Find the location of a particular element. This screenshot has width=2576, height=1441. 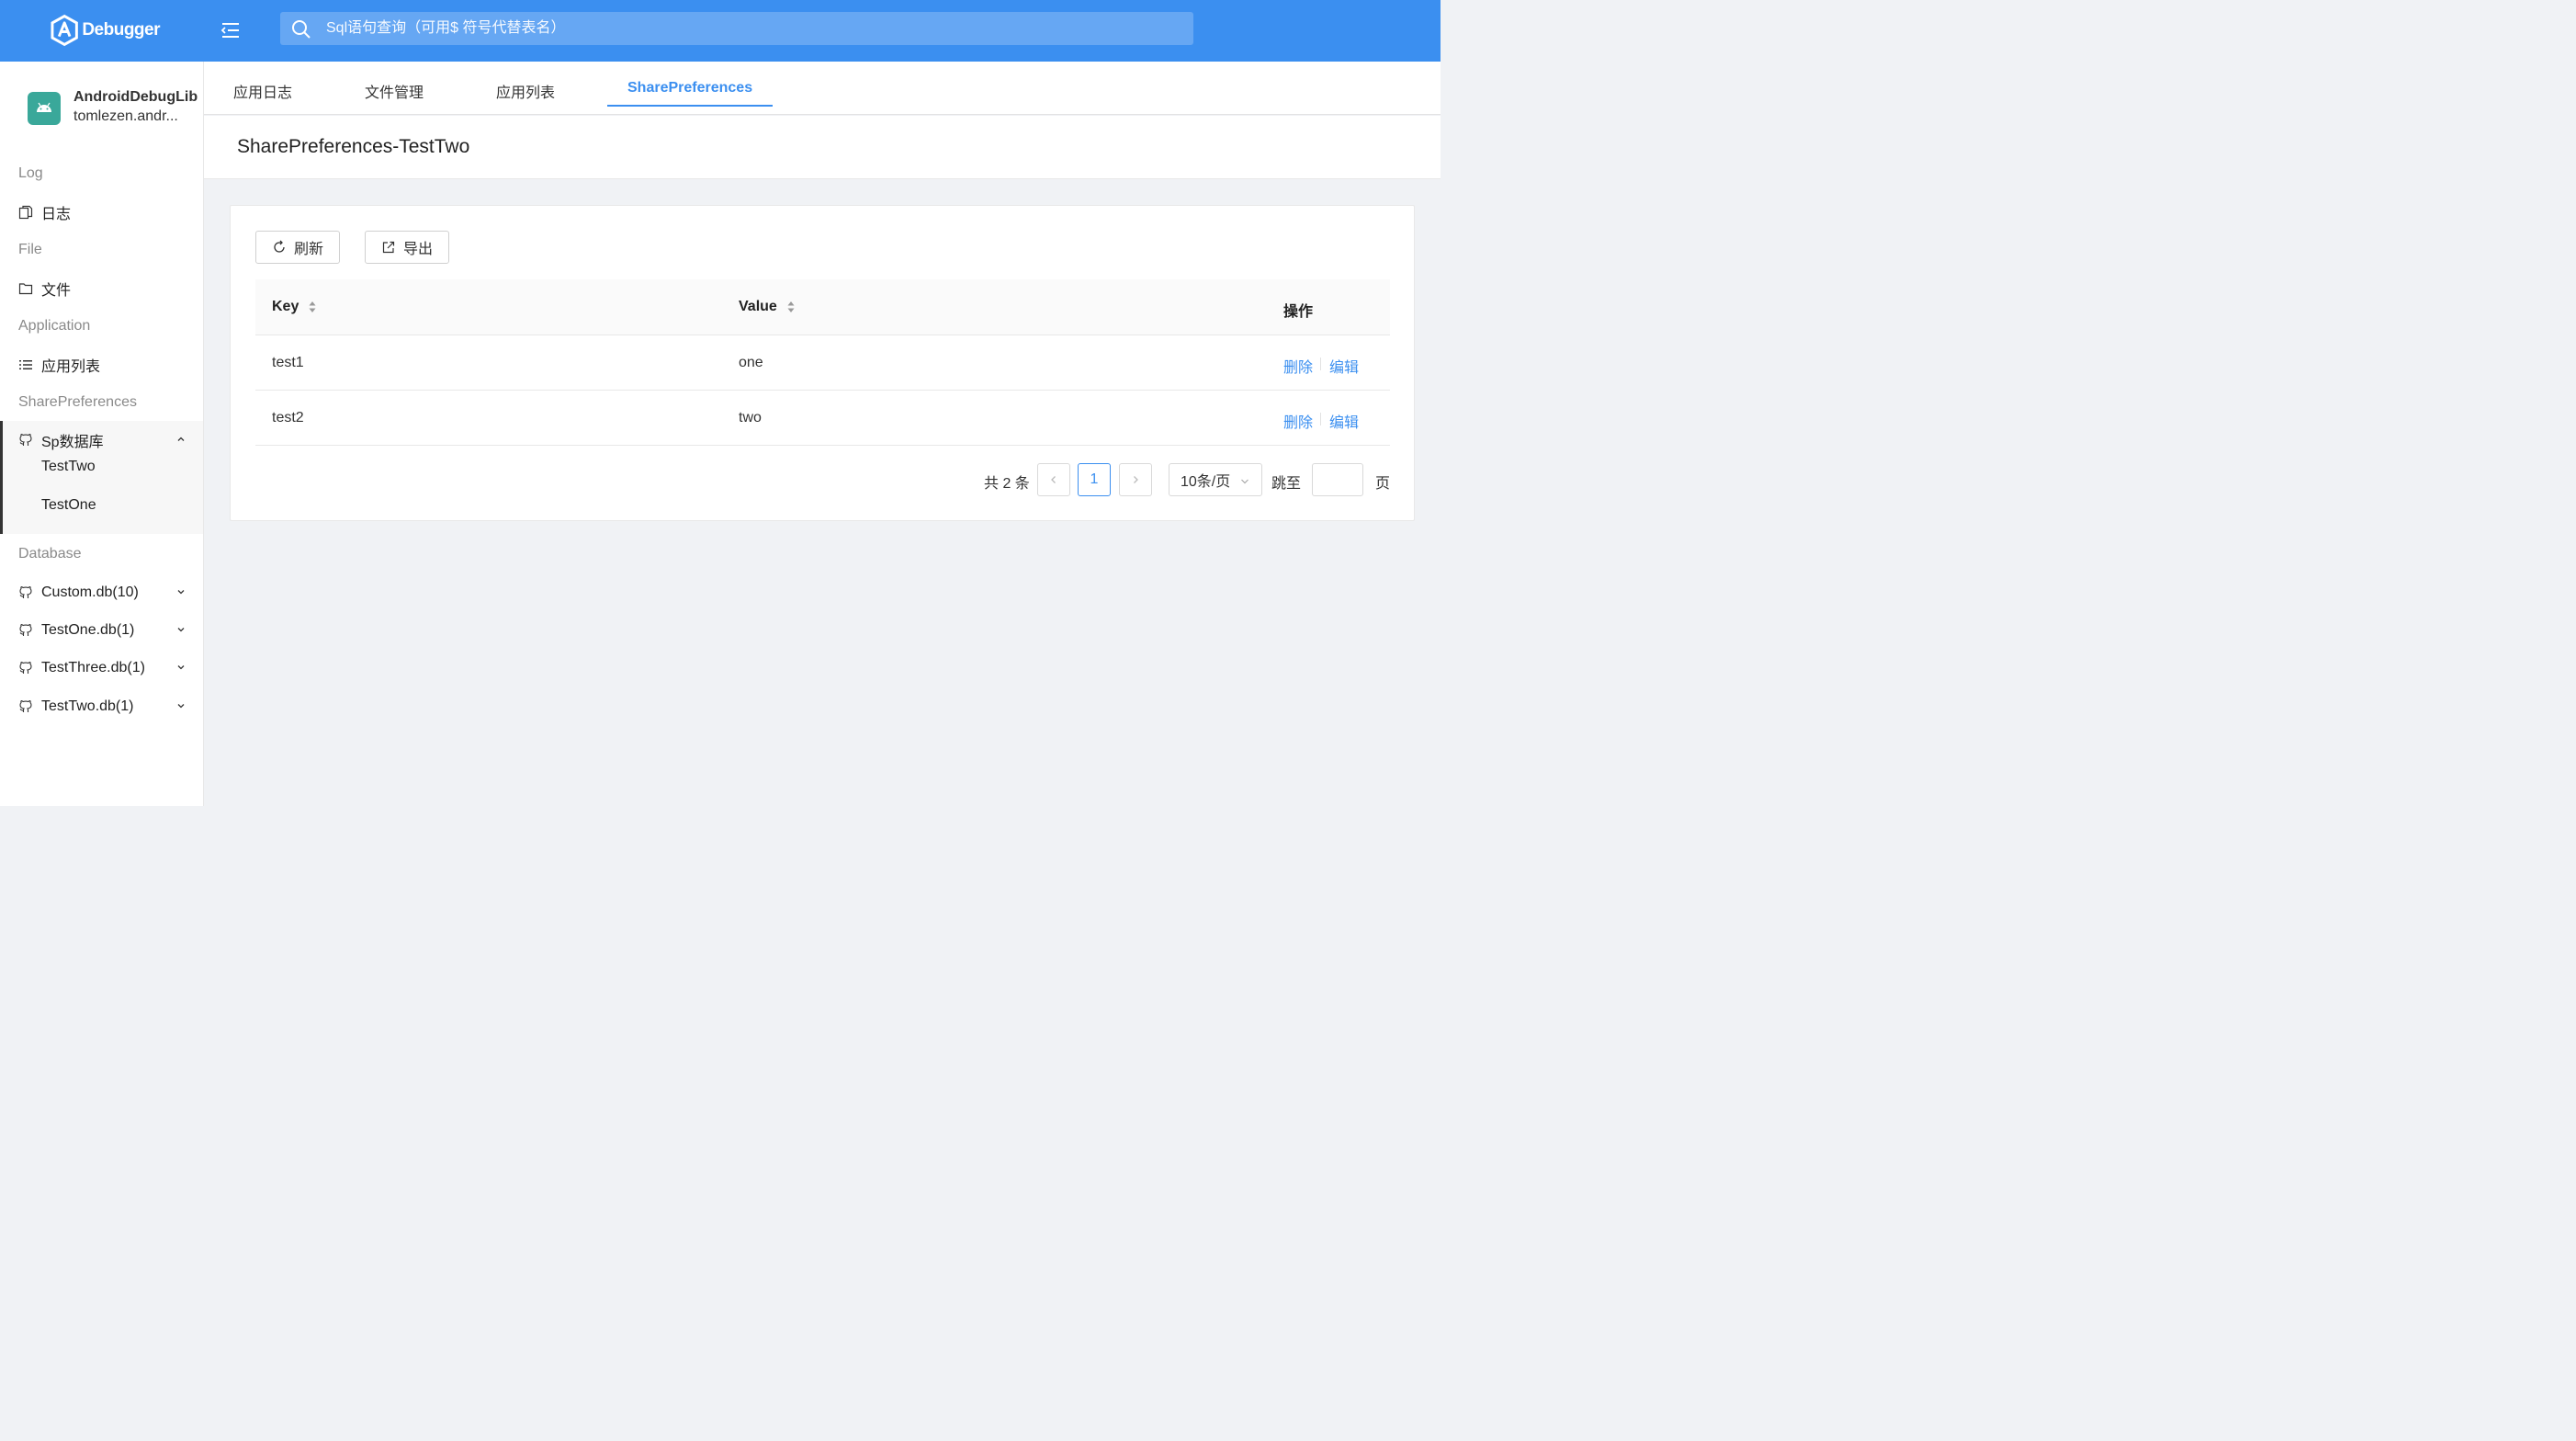

table-row: test2 two 删除 编辑 is located at coordinates (822, 419).